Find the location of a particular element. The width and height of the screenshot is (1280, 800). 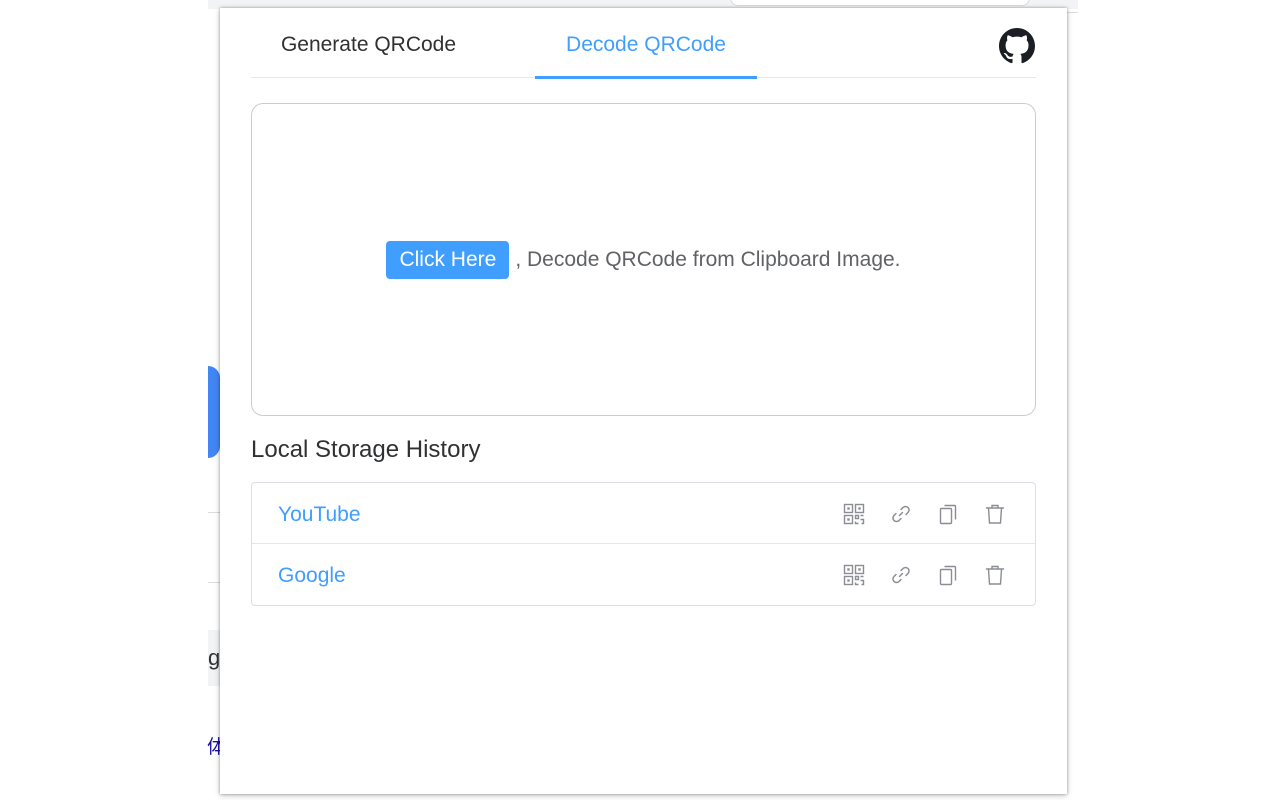

list-item: Google is located at coordinates (643, 574).